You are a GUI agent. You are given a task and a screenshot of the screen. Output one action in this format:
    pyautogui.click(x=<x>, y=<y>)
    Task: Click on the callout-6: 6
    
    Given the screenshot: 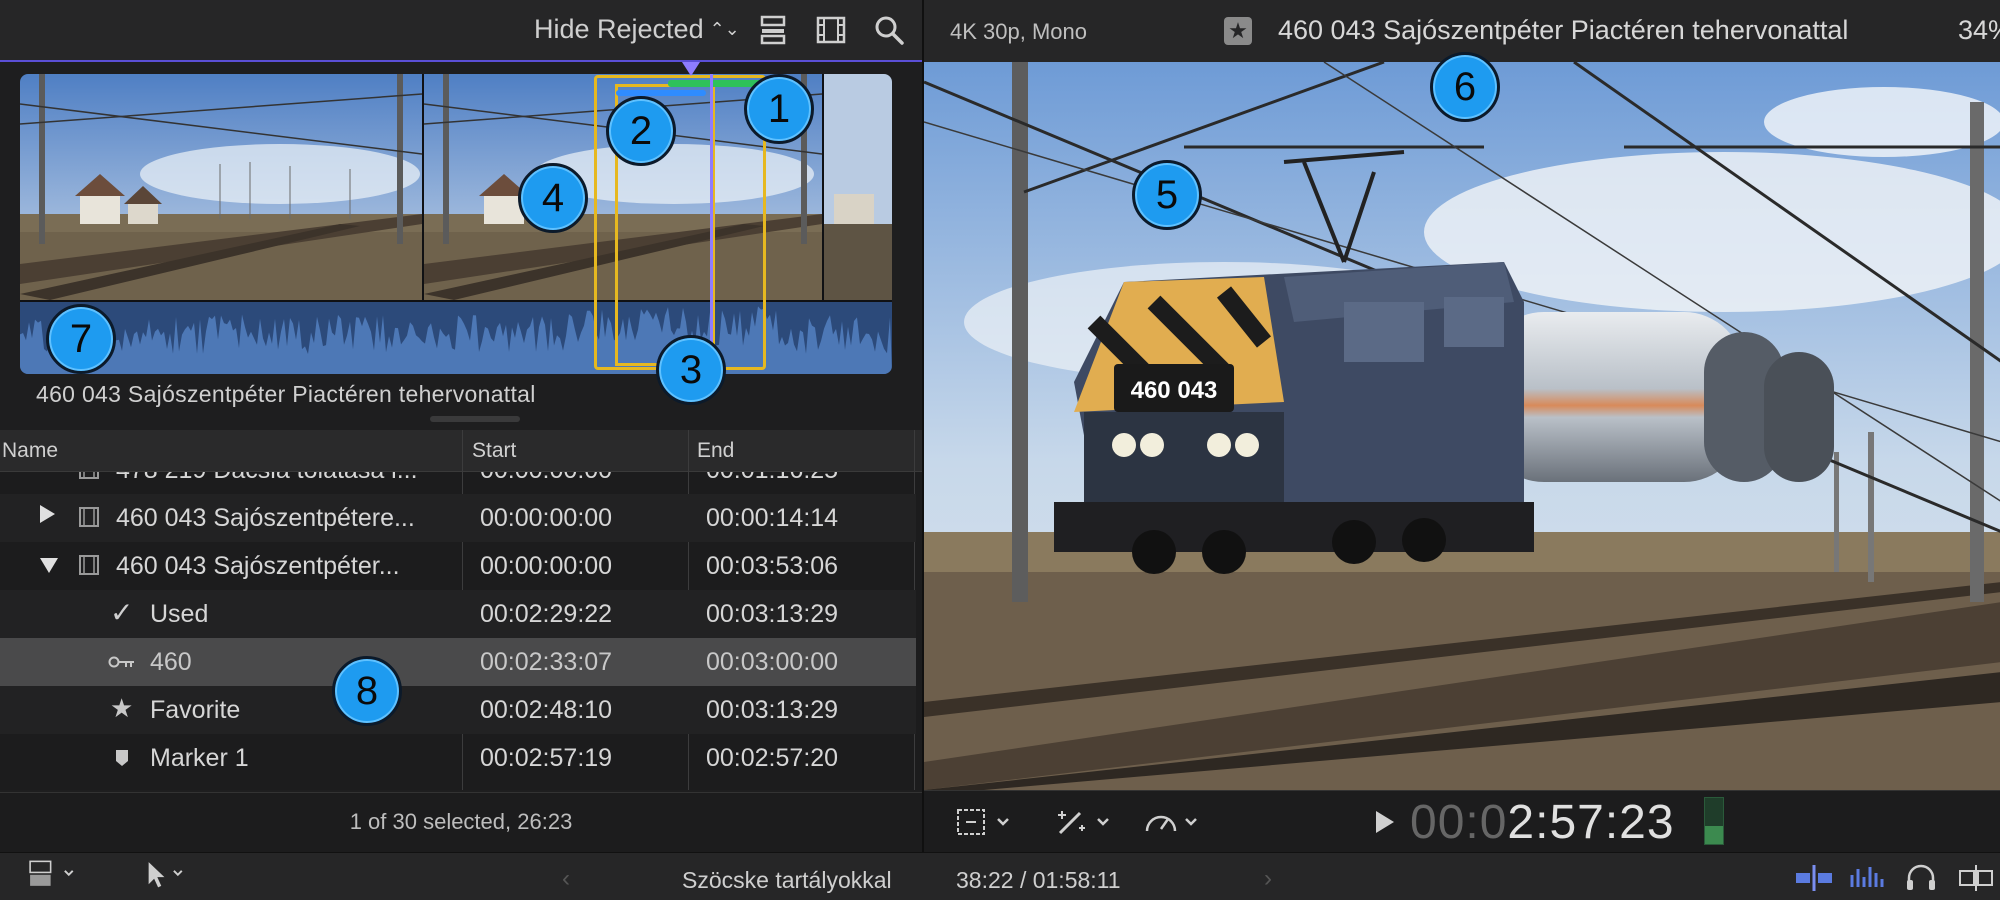 What is the action you would take?
    pyautogui.click(x=1465, y=87)
    